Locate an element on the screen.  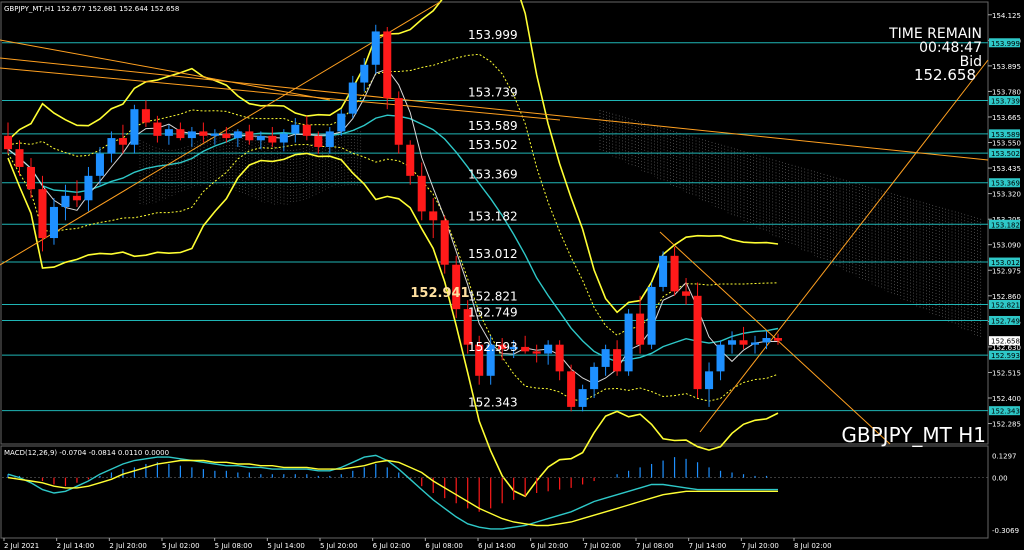
level-label: 152.821 is located at coordinates (493, 296).